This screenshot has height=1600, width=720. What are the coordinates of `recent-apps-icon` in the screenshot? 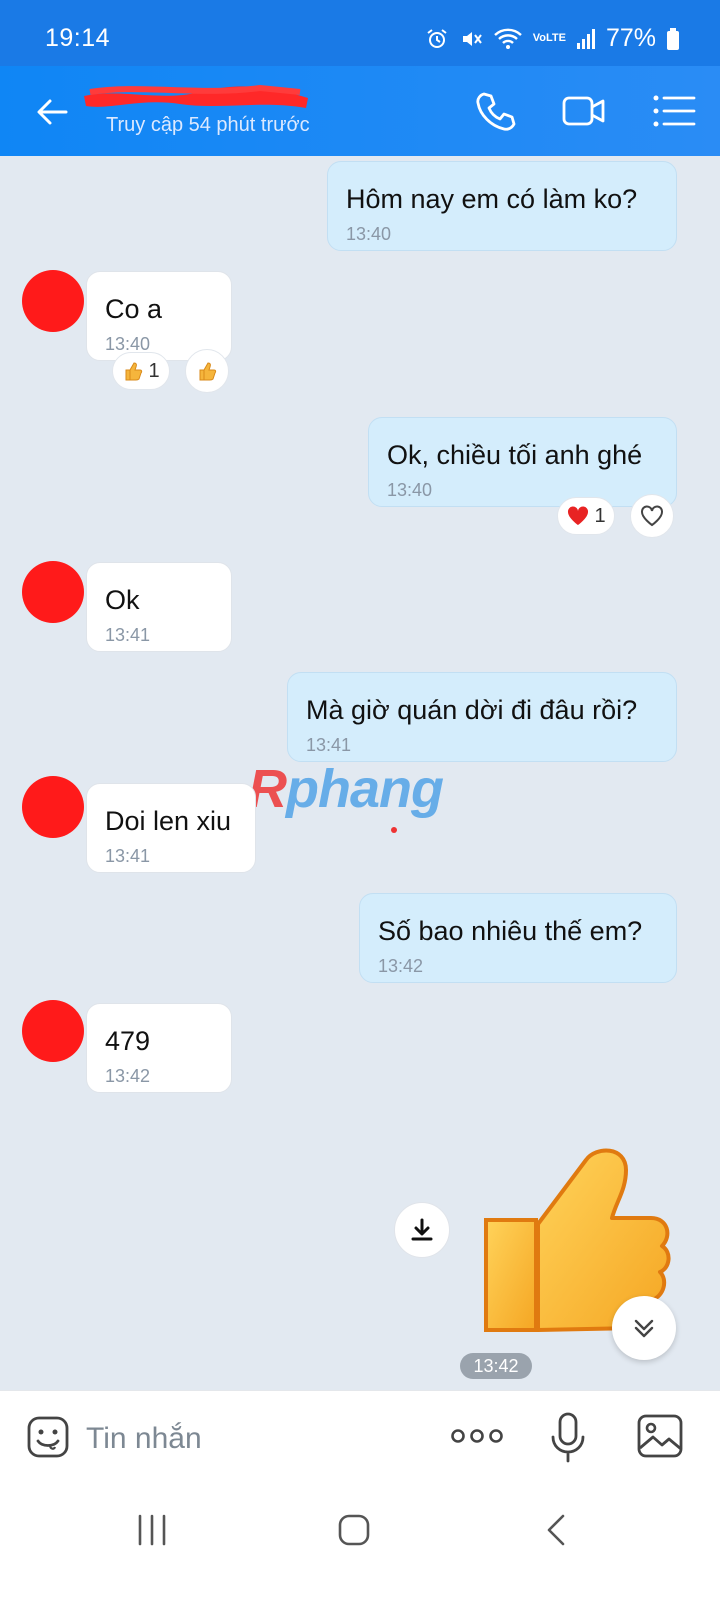 It's located at (152, 1530).